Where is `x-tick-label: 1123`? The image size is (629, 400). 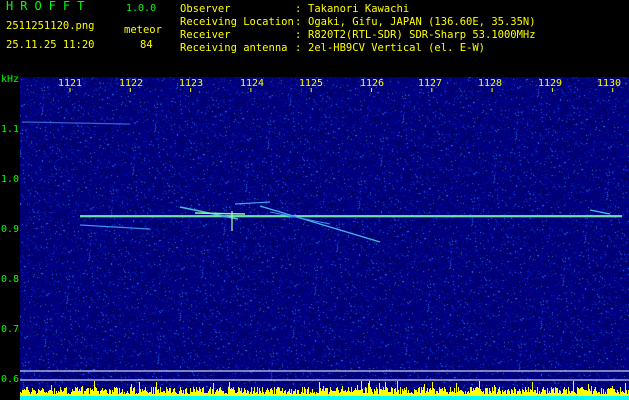
x-tick-label: 1123 is located at coordinates (191, 83).